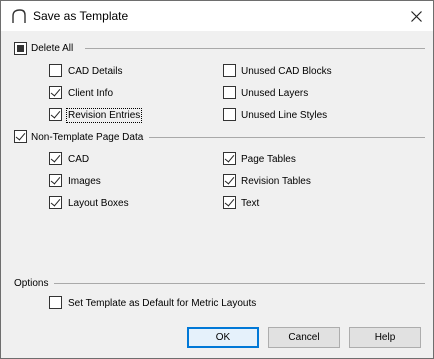 This screenshot has height=359, width=434. Describe the element at coordinates (52, 48) in the screenshot. I see `delete-all-label: Delete All` at that location.